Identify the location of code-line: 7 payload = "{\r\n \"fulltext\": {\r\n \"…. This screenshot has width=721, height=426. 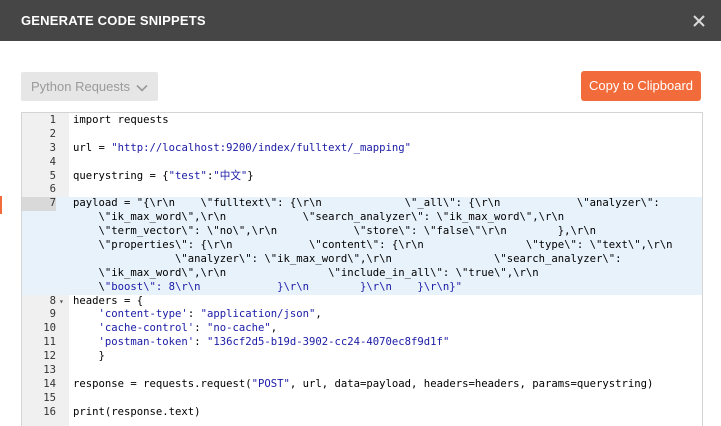
(362, 204).